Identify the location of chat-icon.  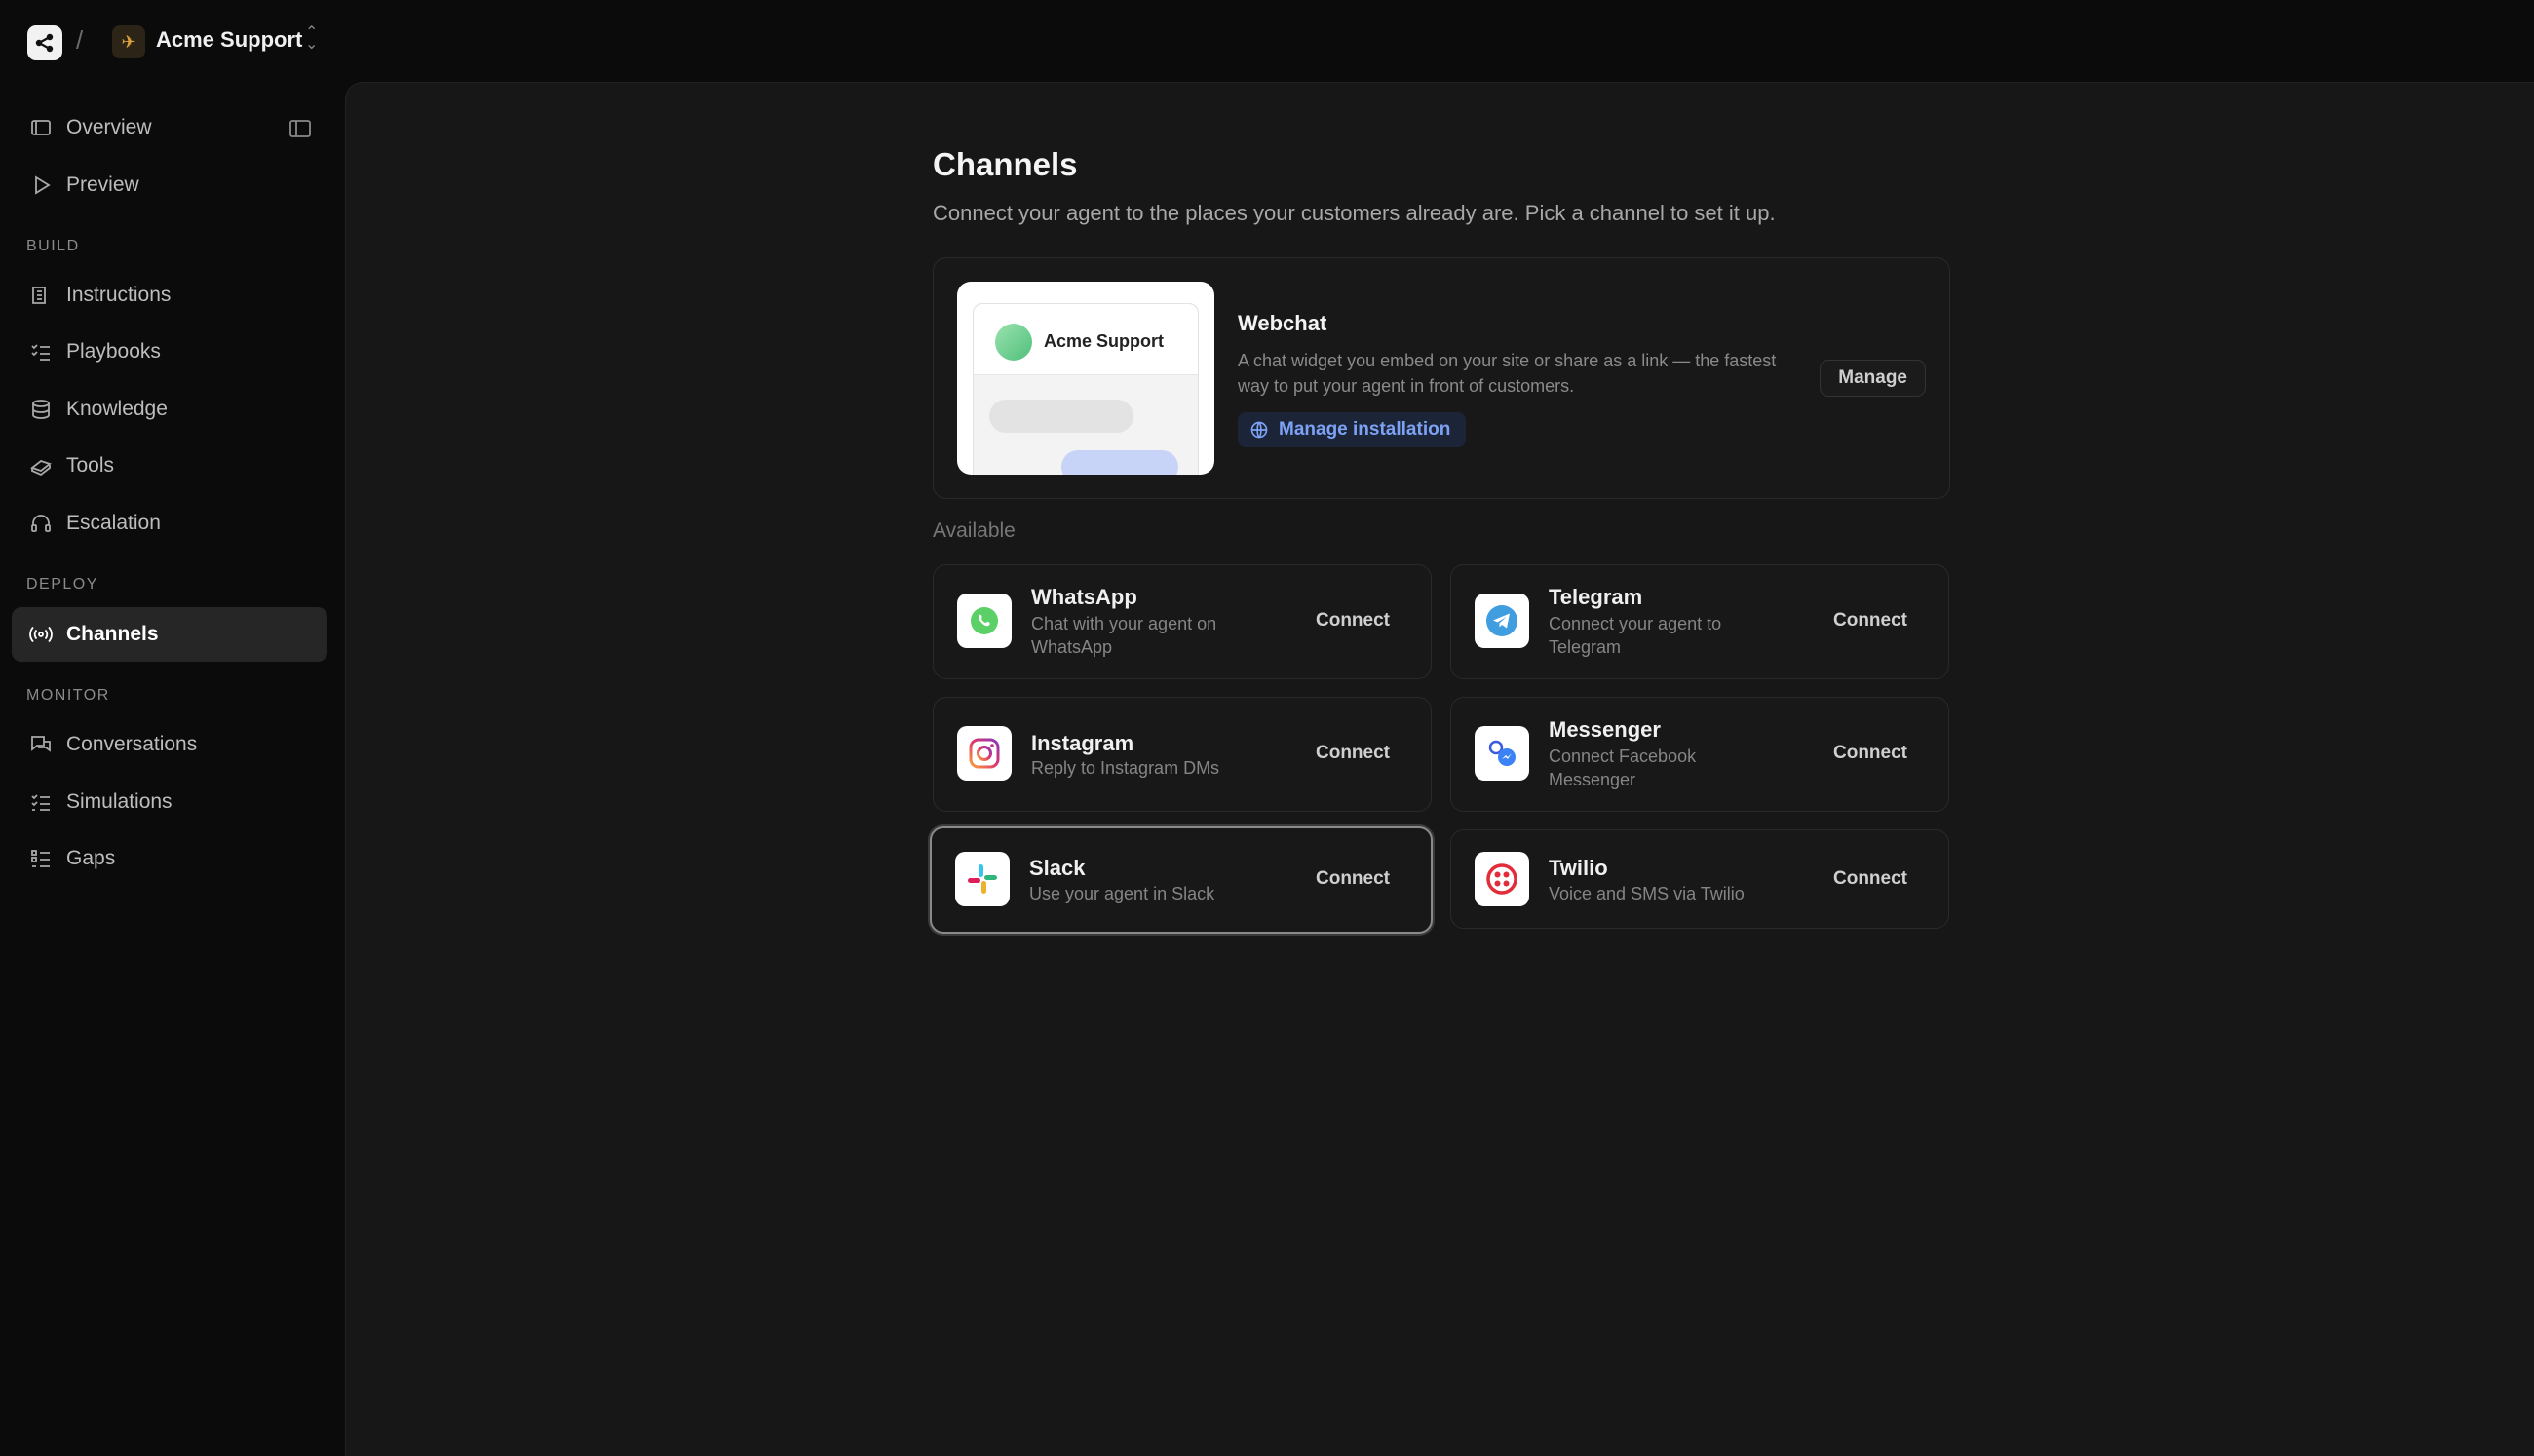
(41, 744).